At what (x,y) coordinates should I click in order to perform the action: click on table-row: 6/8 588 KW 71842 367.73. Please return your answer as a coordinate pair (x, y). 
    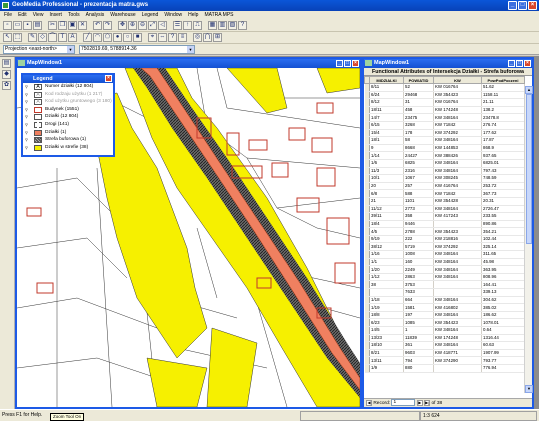
    Looking at the image, I should click on (444, 193).